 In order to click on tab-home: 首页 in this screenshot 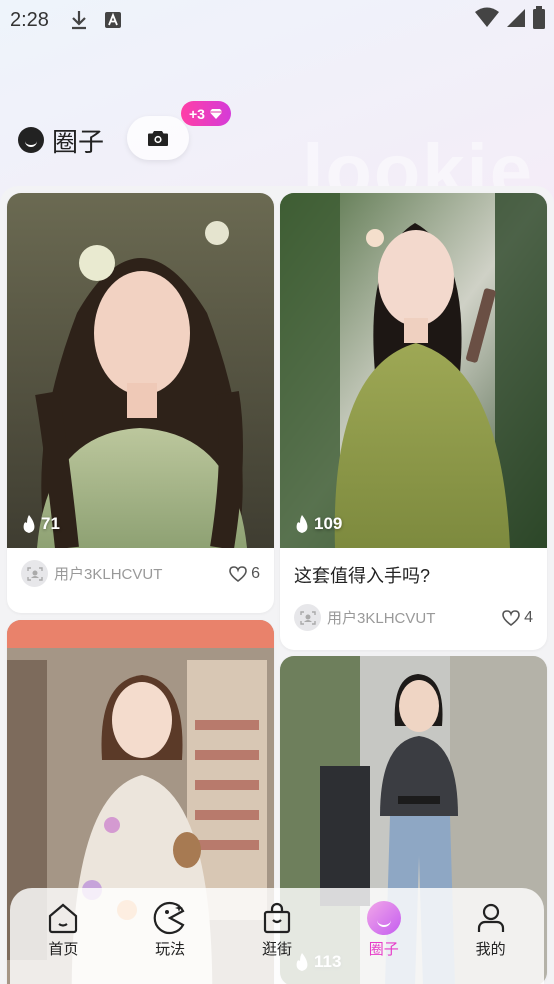, I will do `click(63, 929)`.